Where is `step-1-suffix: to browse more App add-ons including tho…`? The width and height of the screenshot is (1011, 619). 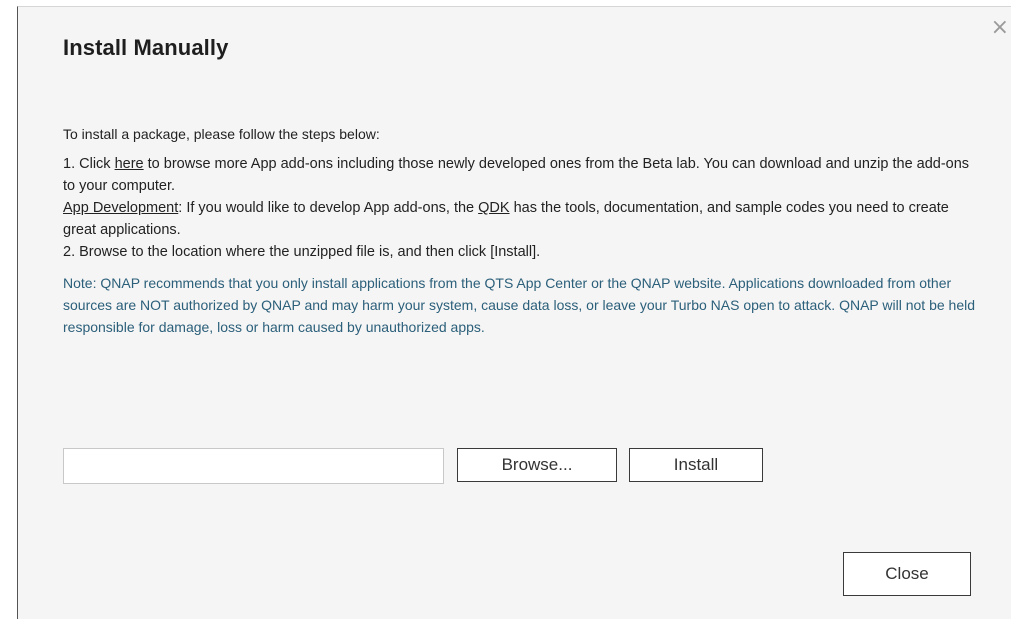 step-1-suffix: to browse more App add-ons including tho… is located at coordinates (516, 175).